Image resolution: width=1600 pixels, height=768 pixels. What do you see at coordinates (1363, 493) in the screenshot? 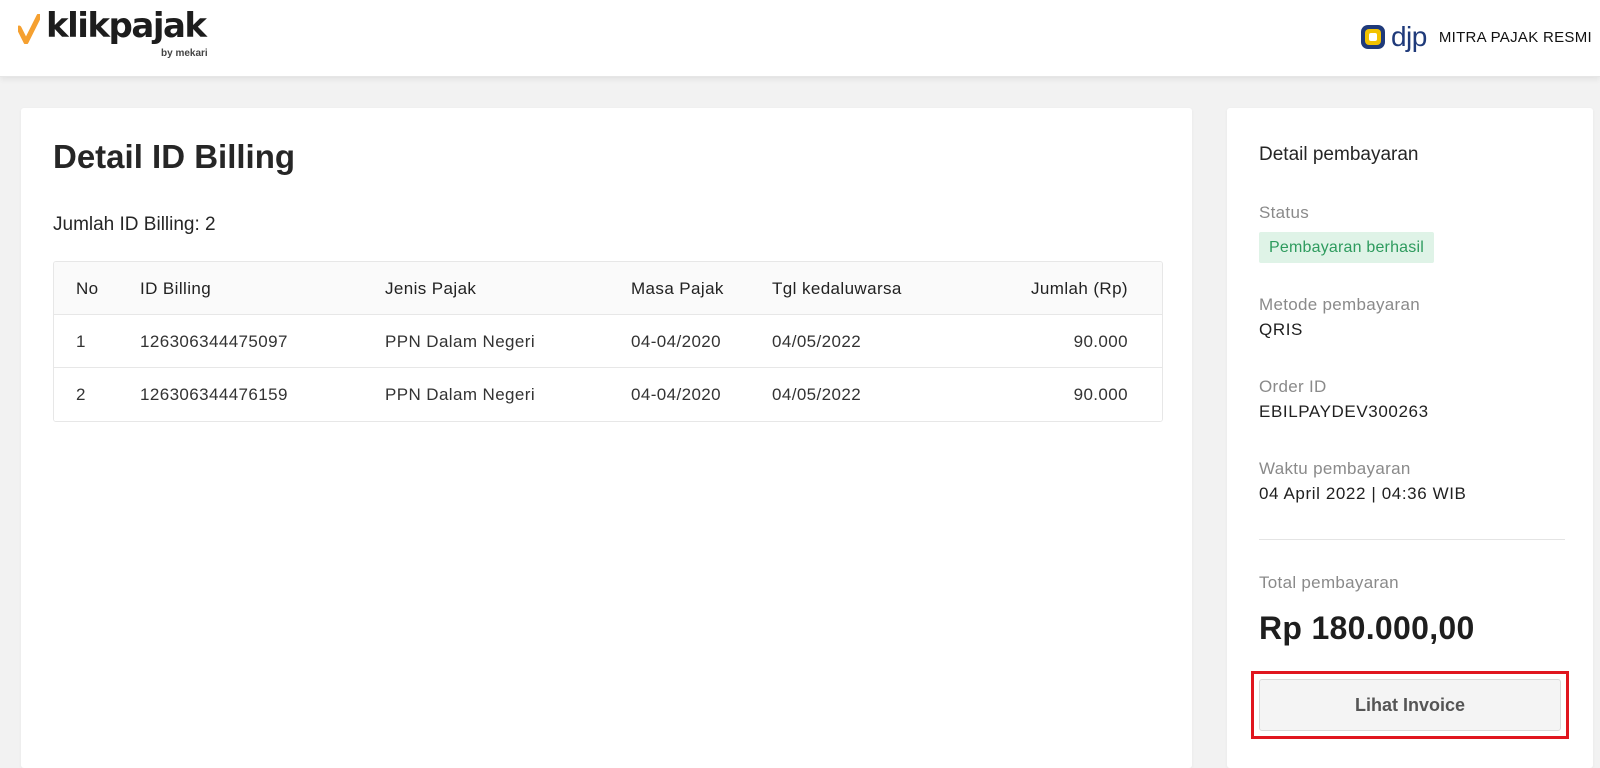
I see `payment-time-value: 04 April 2022 | 04:36 WIB` at bounding box center [1363, 493].